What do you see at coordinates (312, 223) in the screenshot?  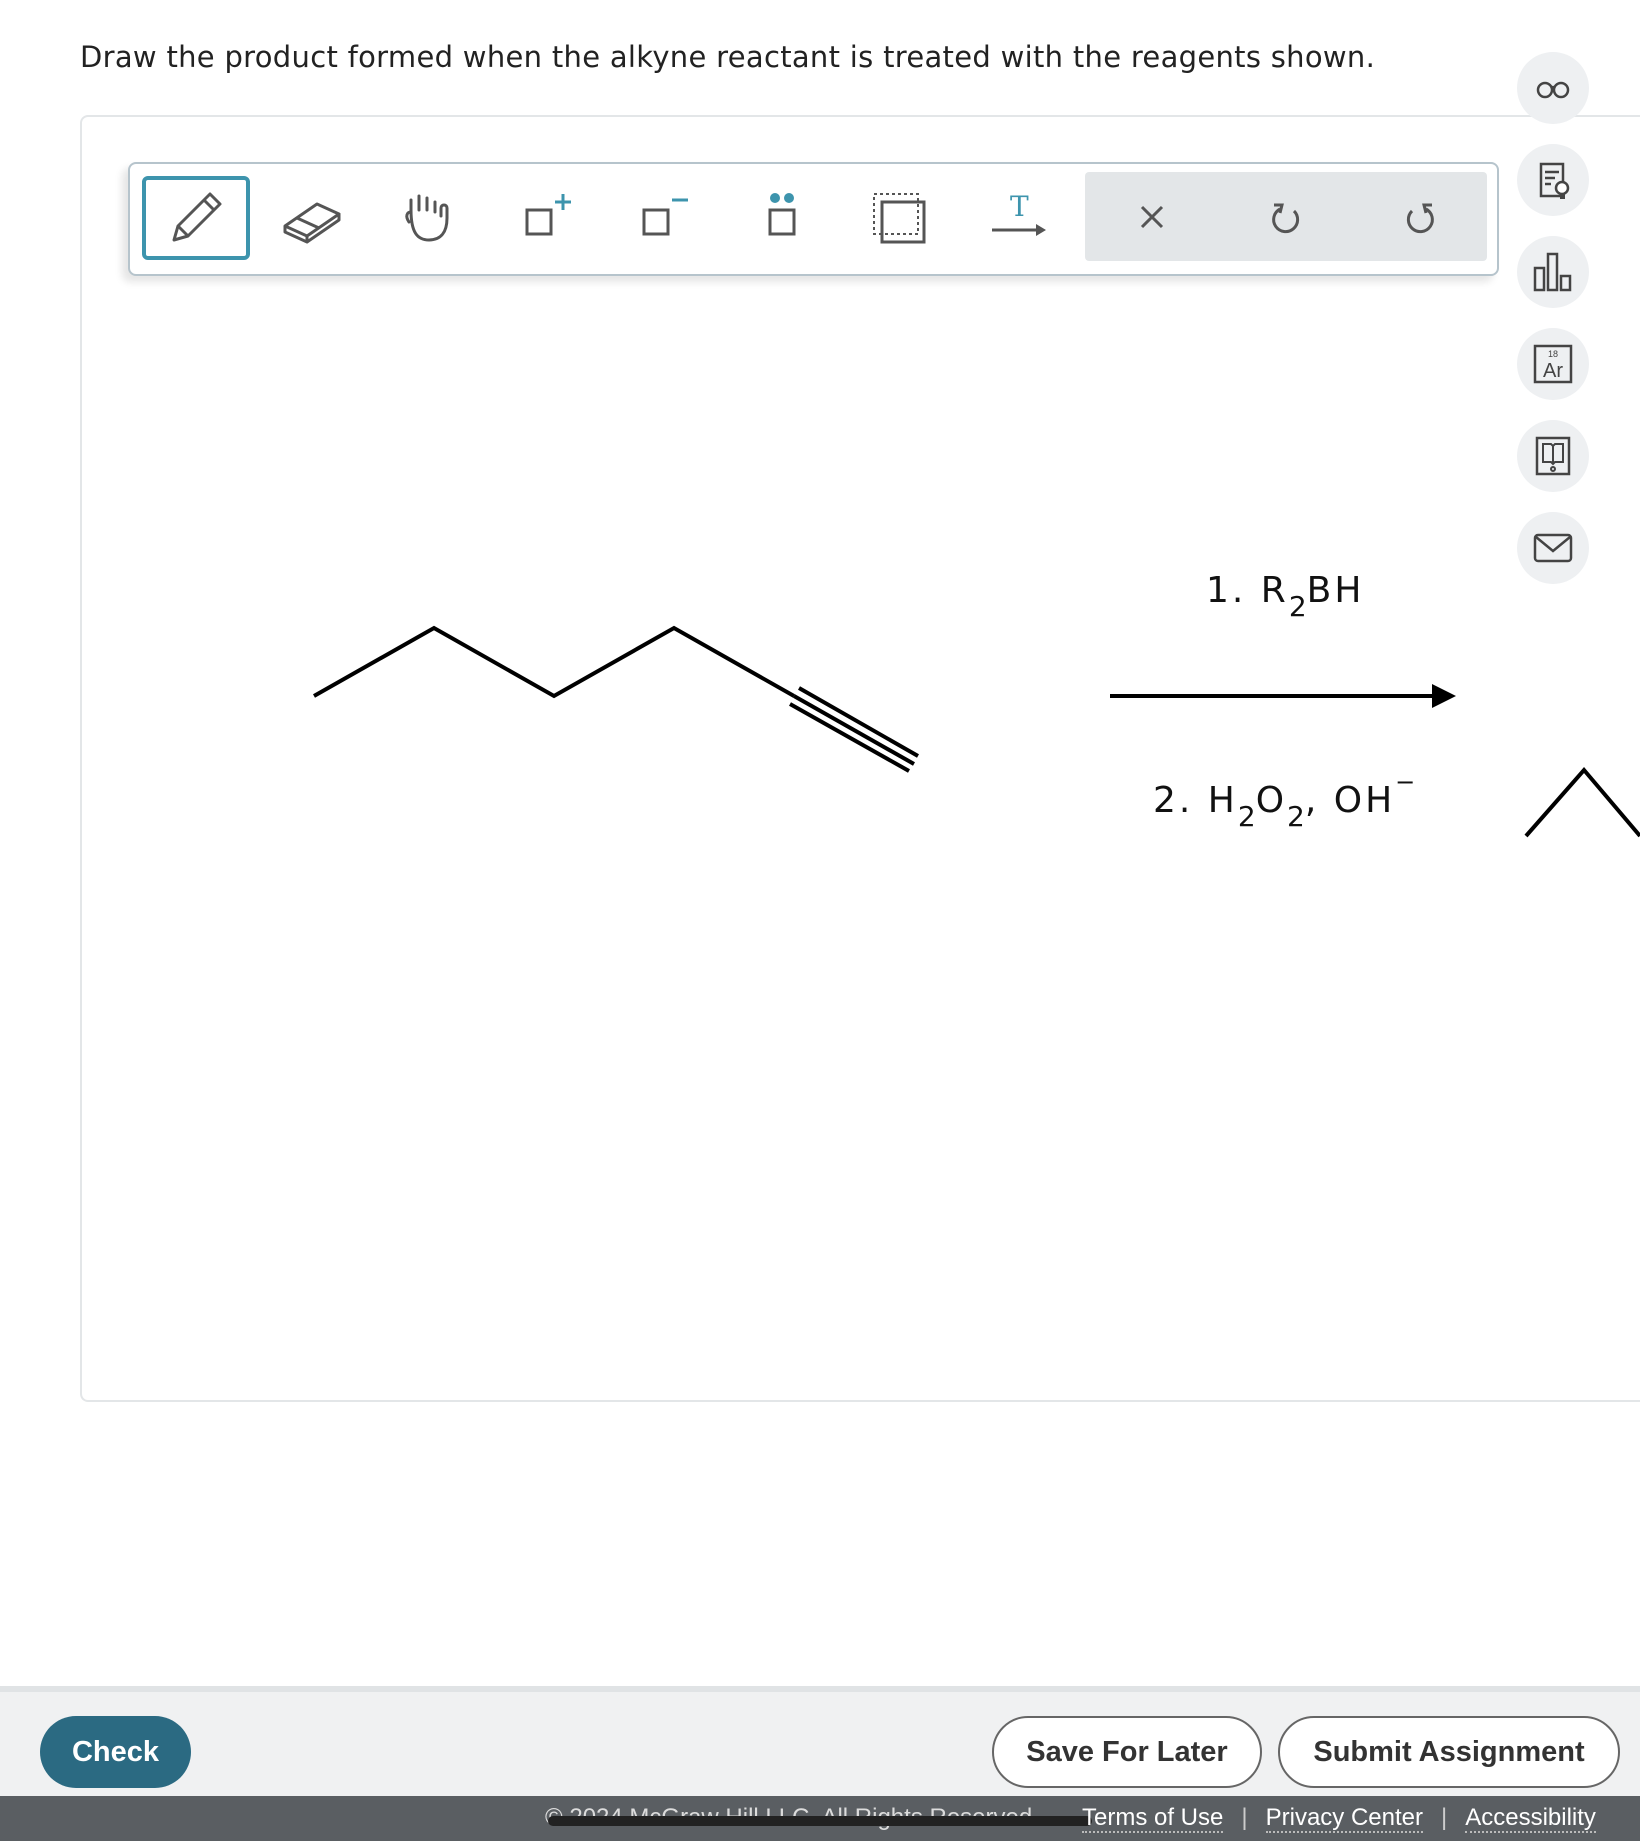 I see `eraser-icon` at bounding box center [312, 223].